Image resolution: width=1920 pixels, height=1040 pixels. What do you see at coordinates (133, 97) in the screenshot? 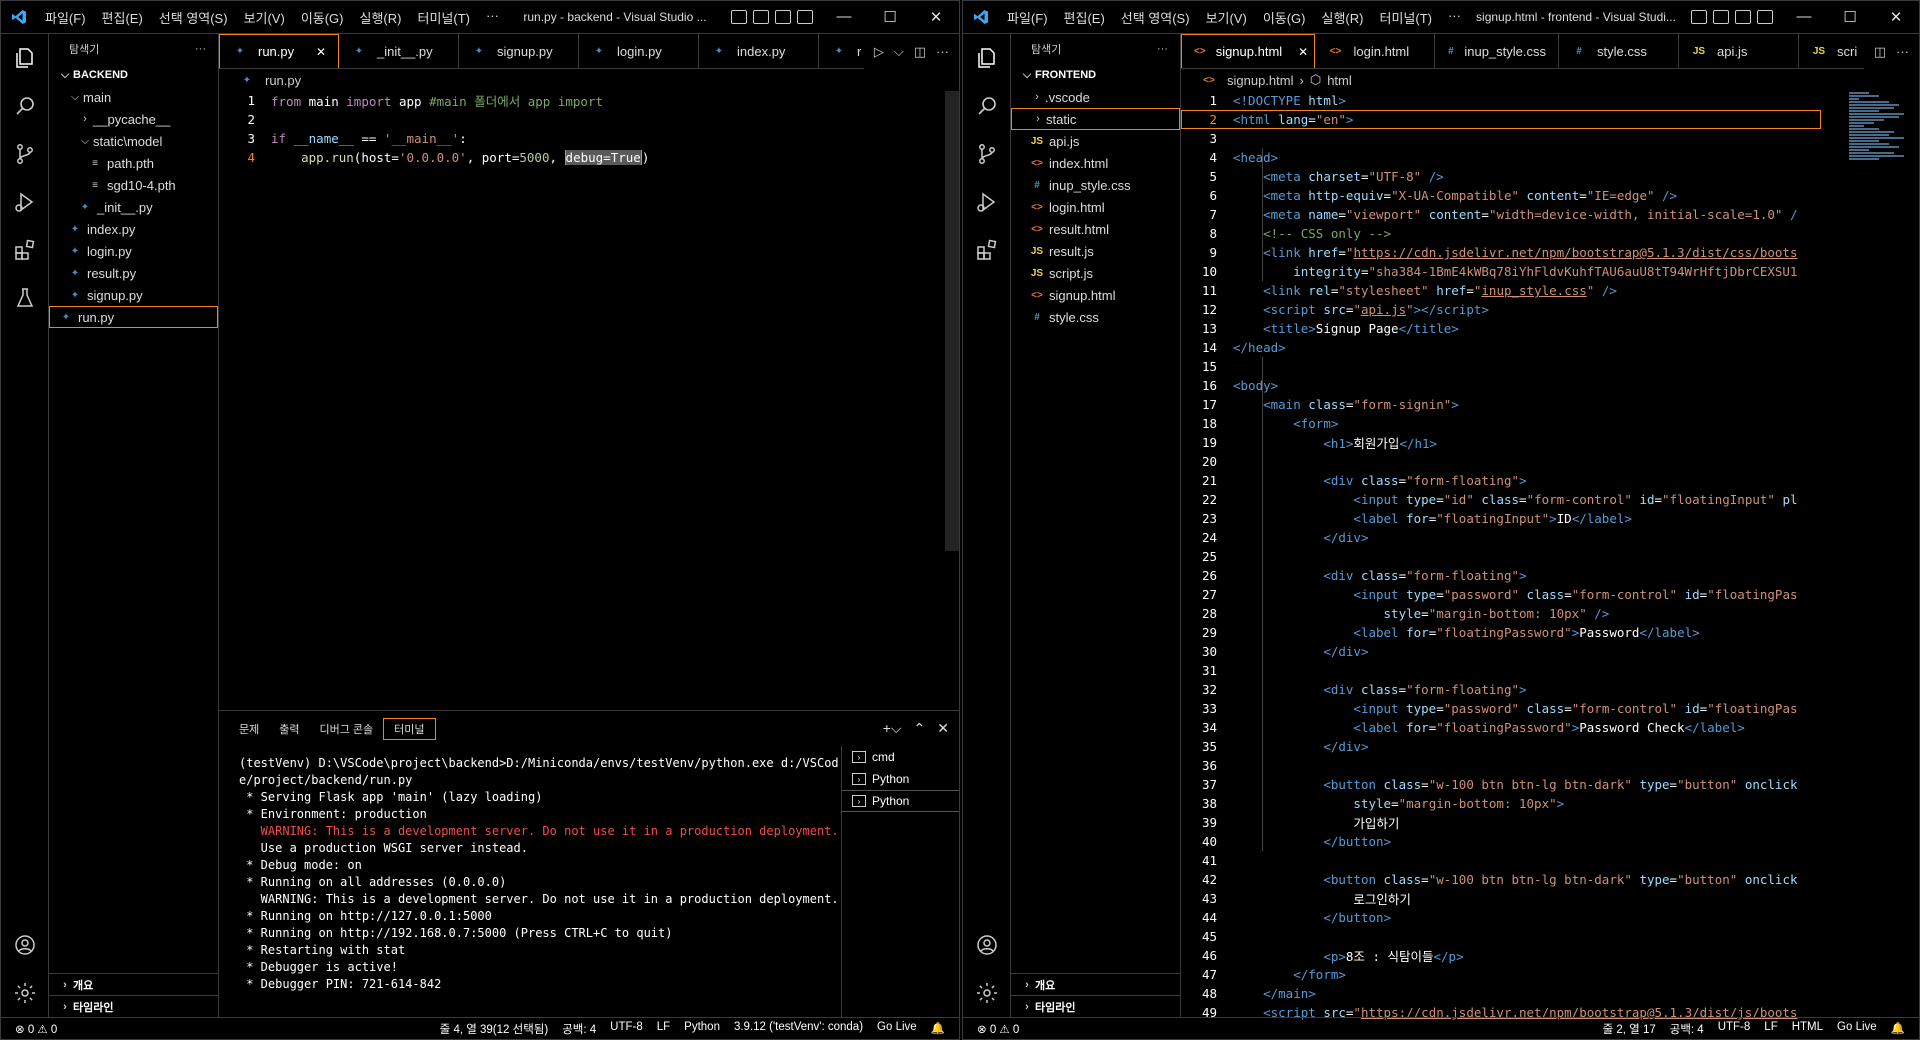
I see `tree-item: ⌵ main` at bounding box center [133, 97].